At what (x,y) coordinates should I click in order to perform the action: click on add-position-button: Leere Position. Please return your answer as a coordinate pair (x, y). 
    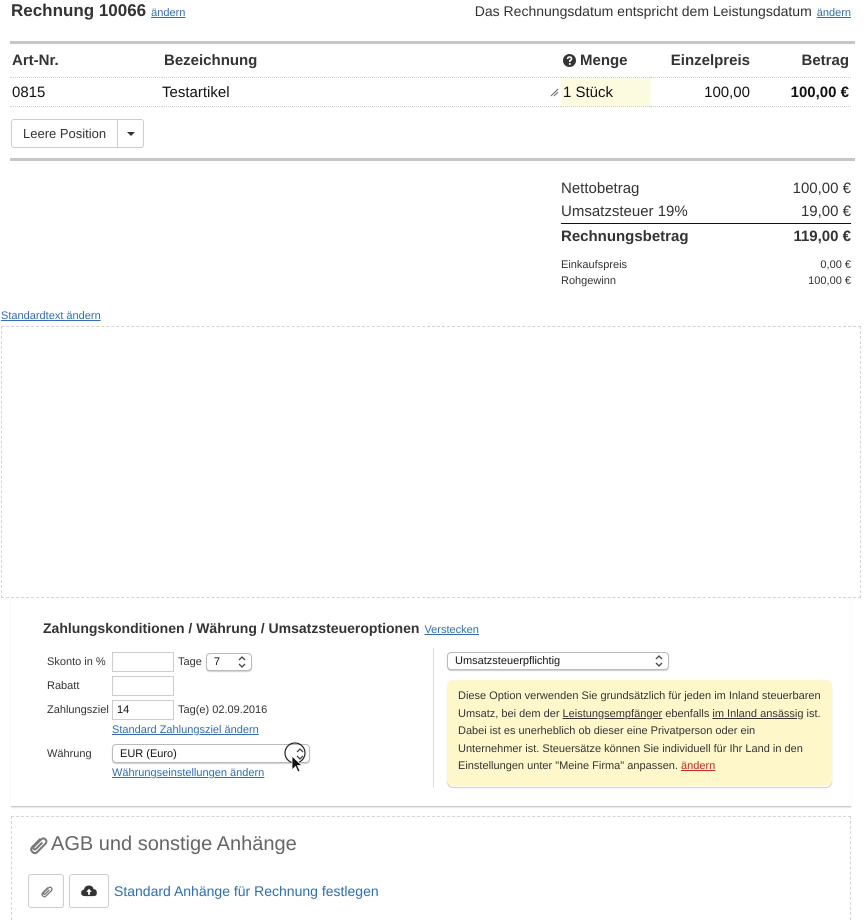
    Looking at the image, I should click on (64, 133).